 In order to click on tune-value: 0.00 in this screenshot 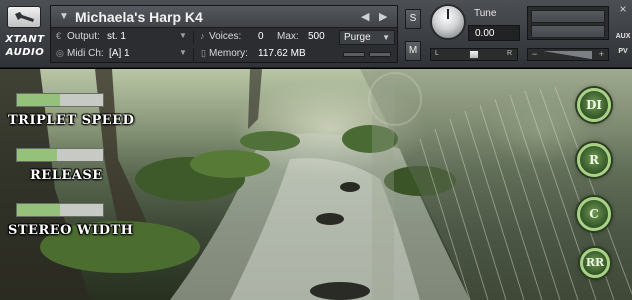, I will do `click(485, 33)`.